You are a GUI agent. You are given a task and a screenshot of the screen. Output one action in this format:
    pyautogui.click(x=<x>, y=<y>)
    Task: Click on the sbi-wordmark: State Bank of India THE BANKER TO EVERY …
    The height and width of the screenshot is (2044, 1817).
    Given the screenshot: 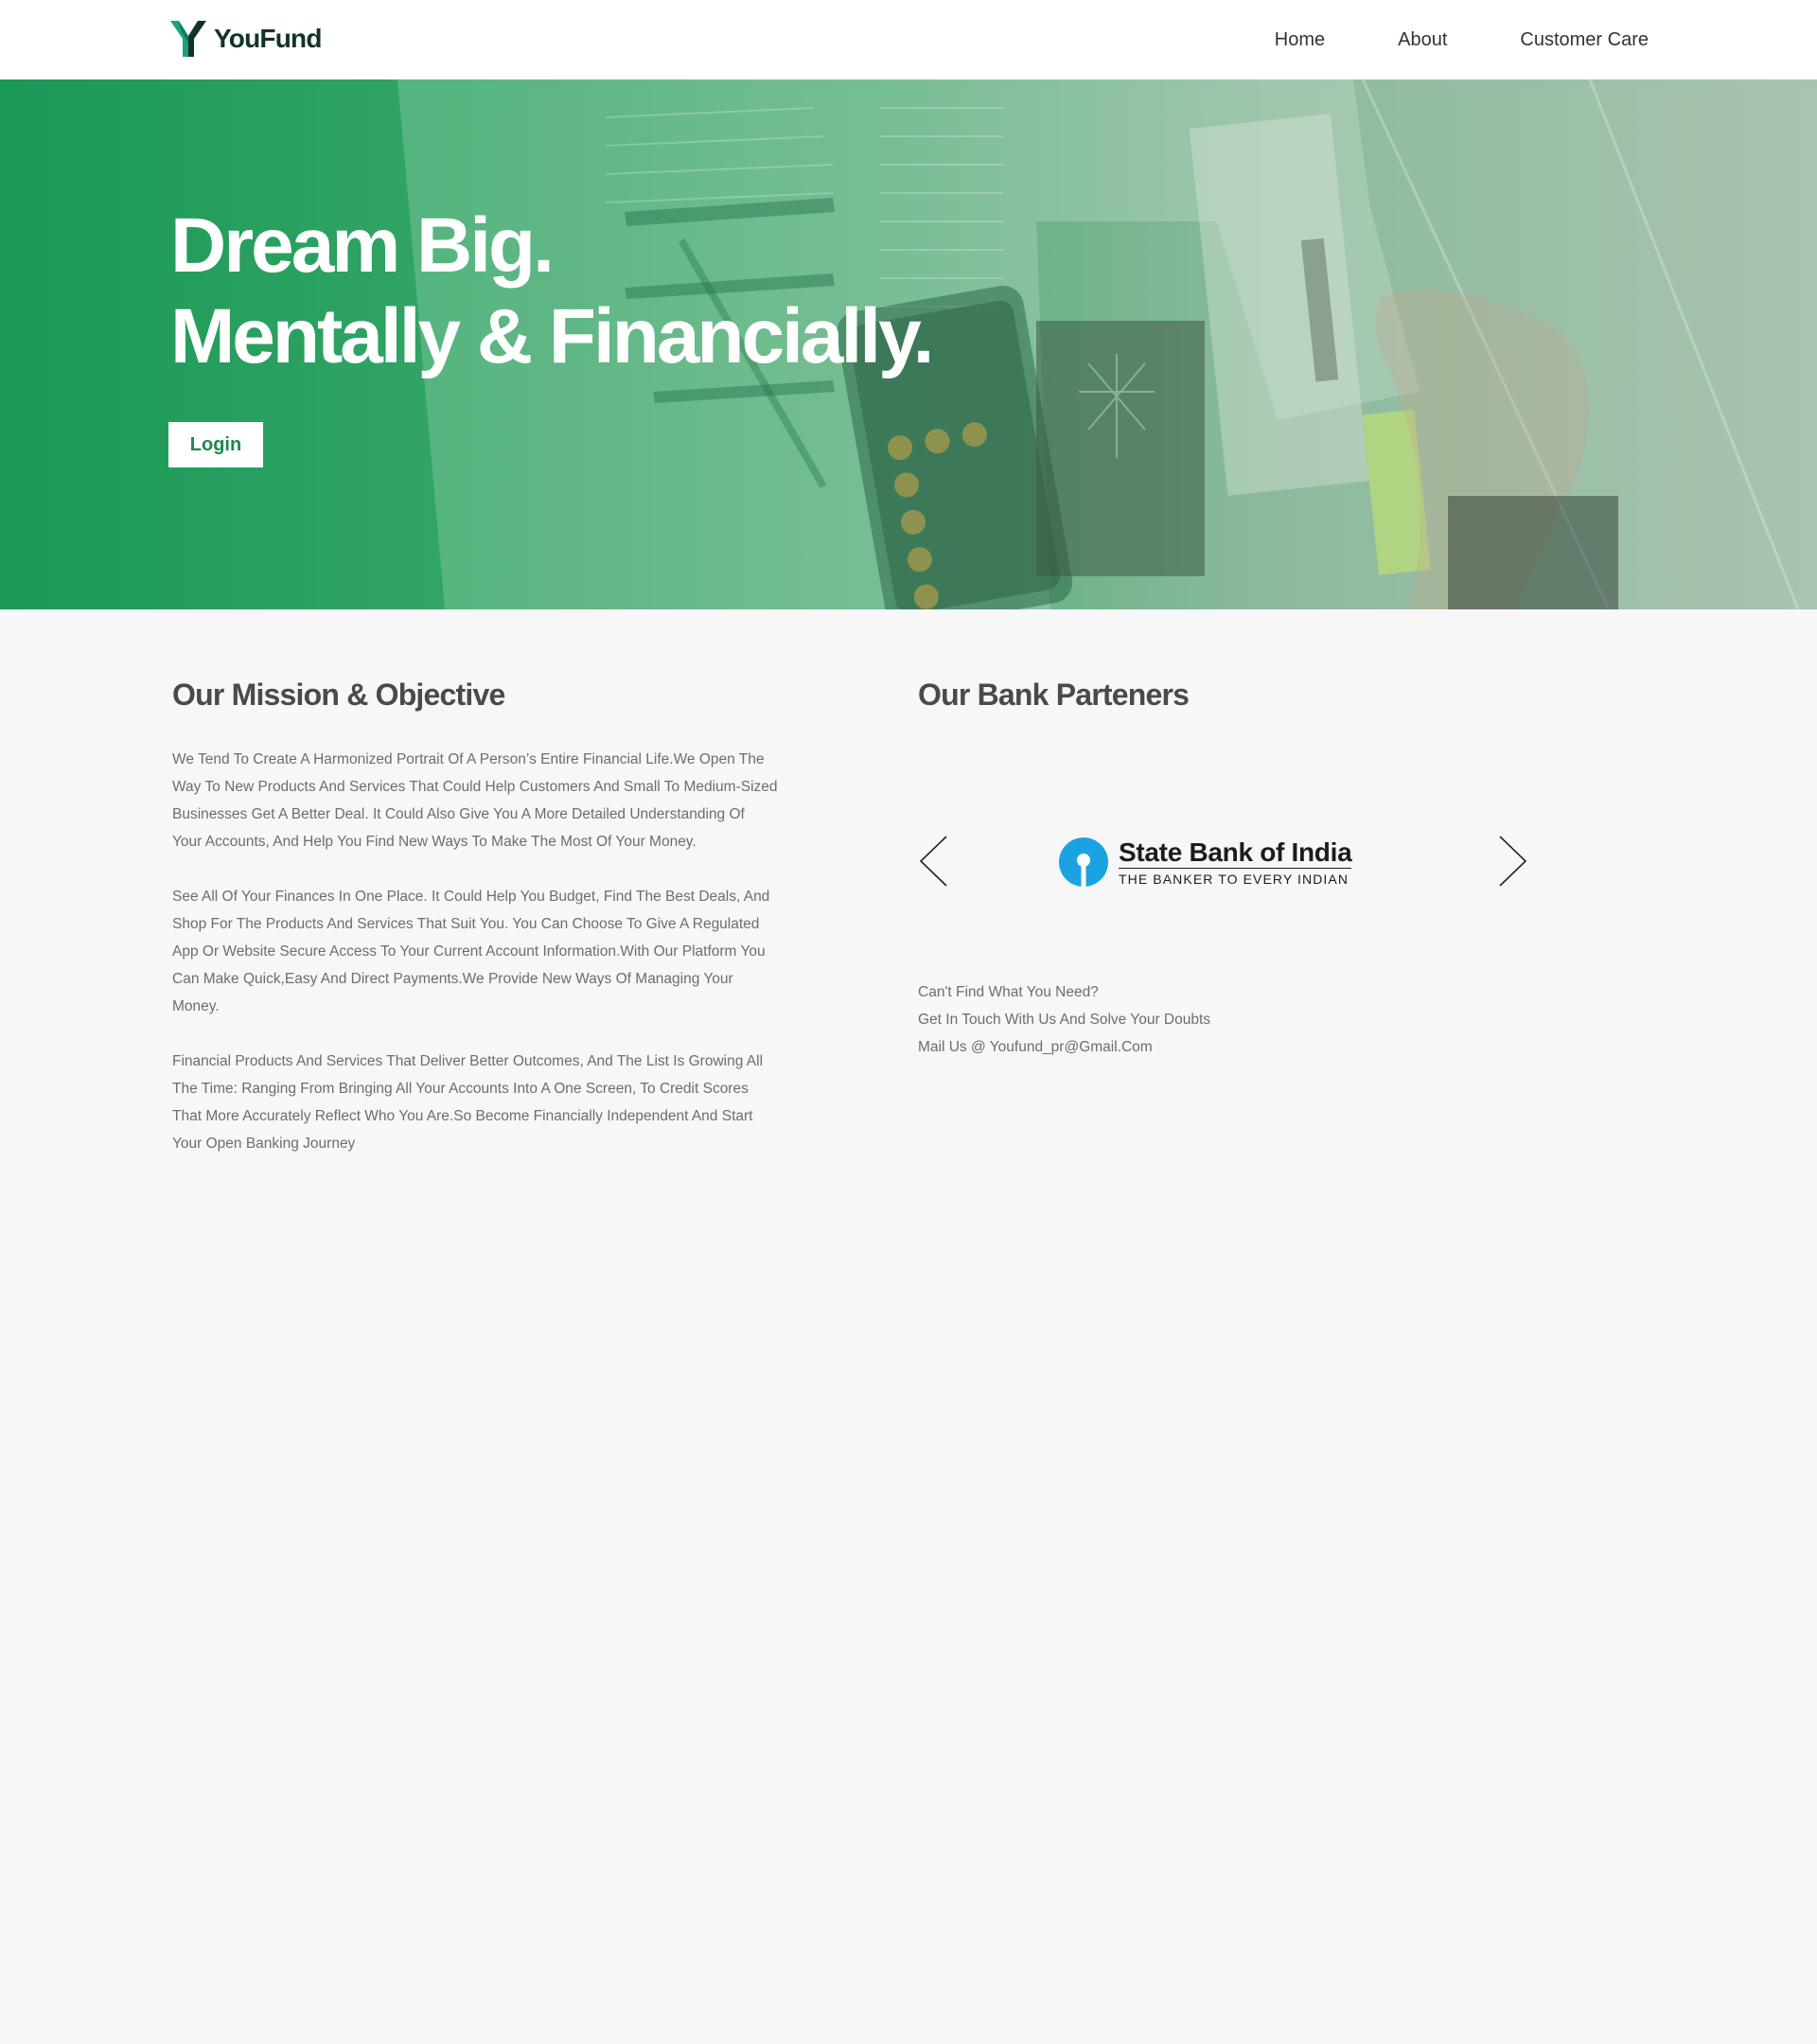 What is the action you would take?
    pyautogui.click(x=1235, y=862)
    